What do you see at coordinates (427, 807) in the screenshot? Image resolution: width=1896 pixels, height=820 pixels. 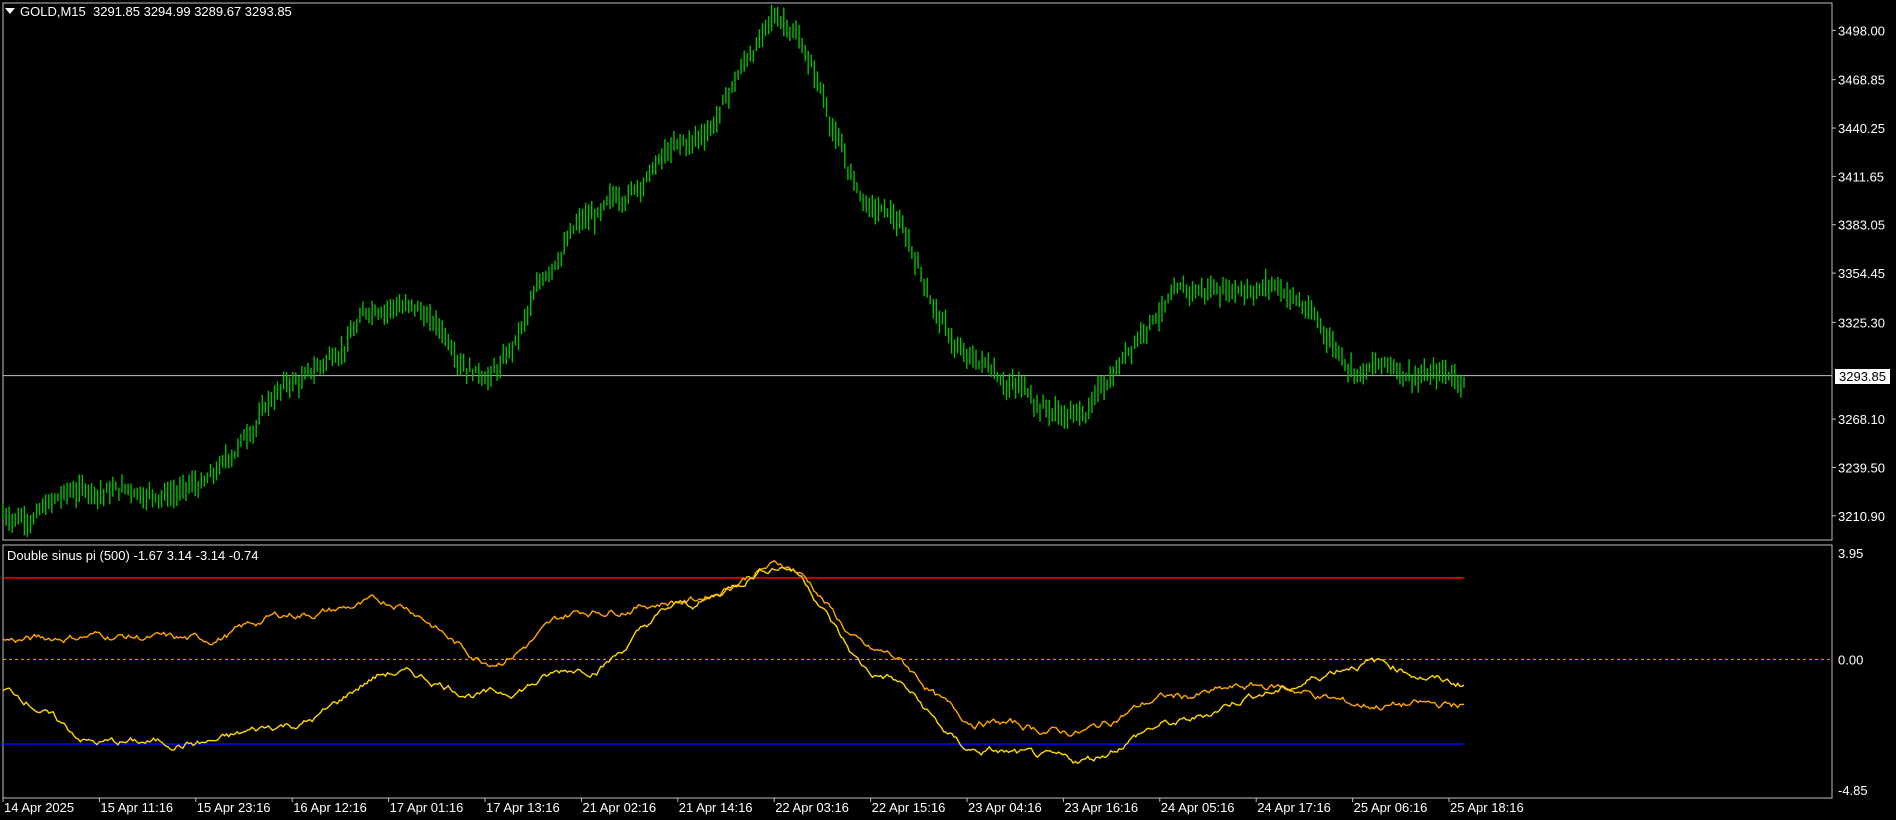 I see `time-label: 17 Apr 01:16` at bounding box center [427, 807].